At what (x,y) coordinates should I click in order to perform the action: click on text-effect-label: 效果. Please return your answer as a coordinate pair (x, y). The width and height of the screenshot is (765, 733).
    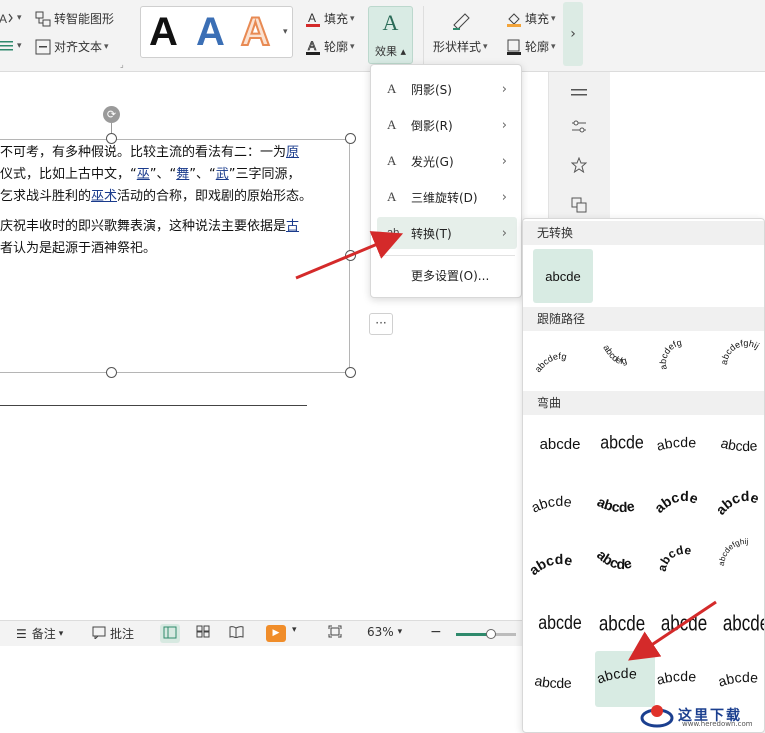
    Looking at the image, I should click on (385, 51).